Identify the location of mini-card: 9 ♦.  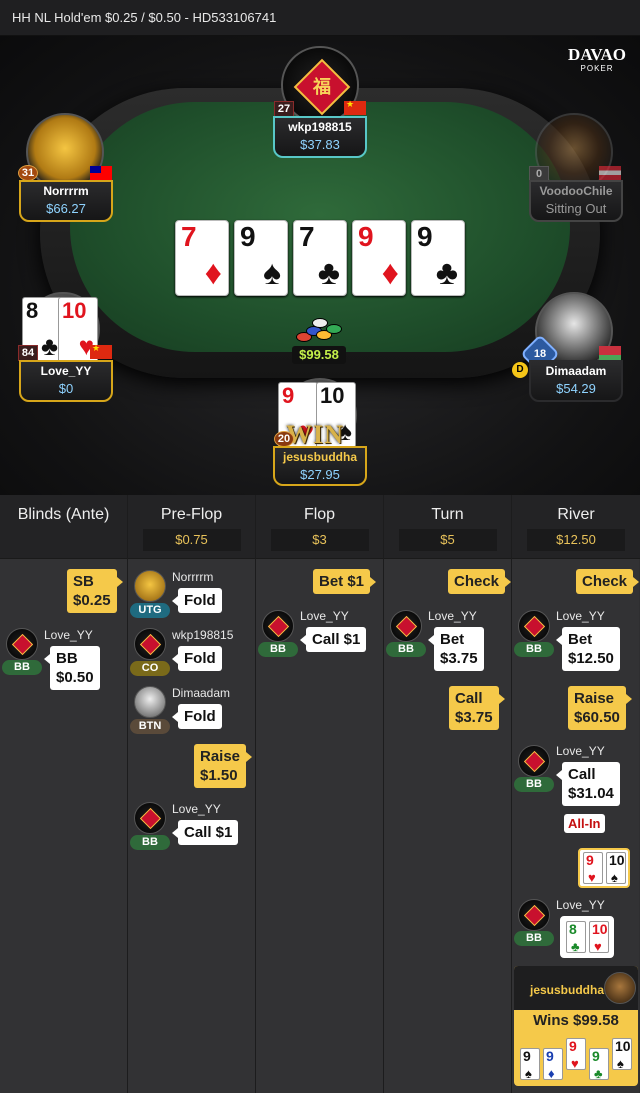
(553, 1064).